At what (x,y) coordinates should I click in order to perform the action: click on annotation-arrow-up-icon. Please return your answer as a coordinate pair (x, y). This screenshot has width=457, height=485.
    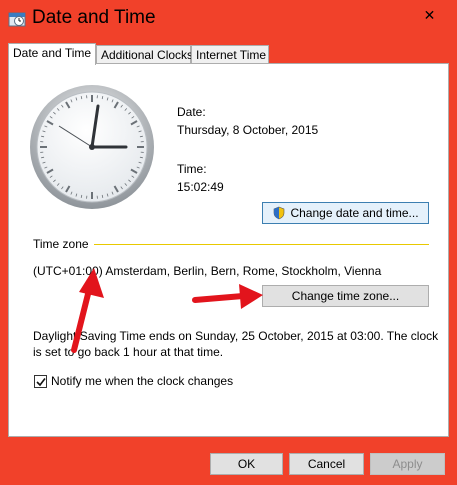
    Looking at the image, I should click on (87, 310).